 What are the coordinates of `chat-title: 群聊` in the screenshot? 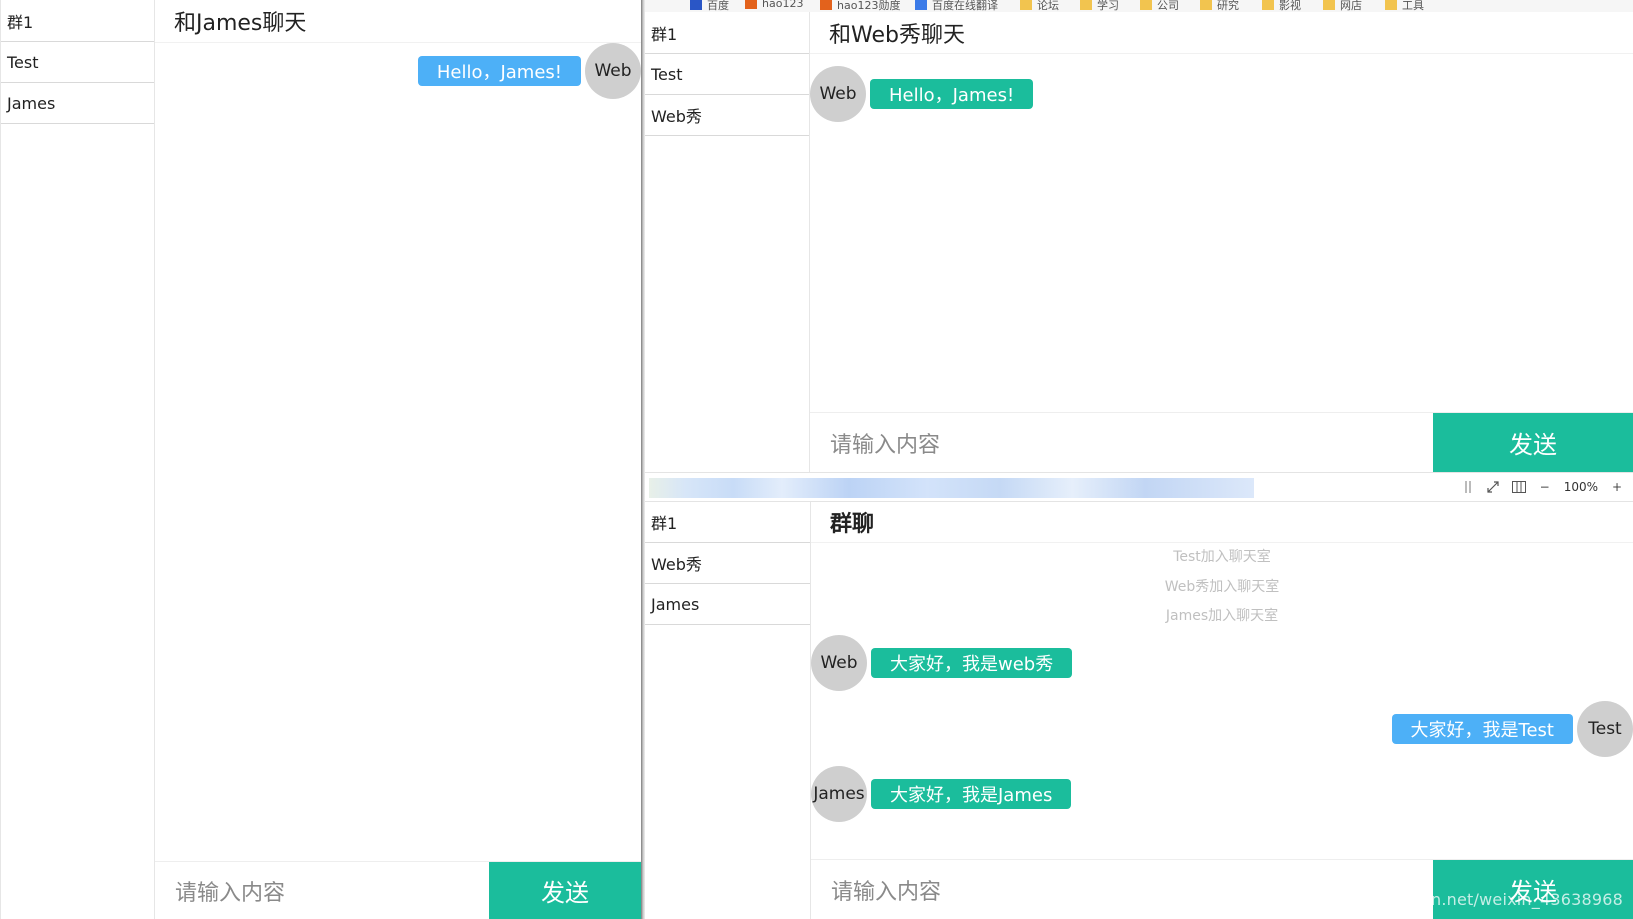 It's located at (1222, 522).